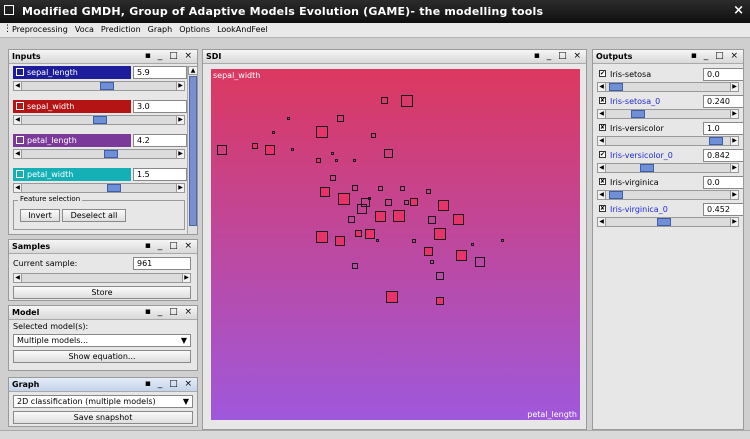 This screenshot has width=750, height=439. I want to click on graph-type-select: 2D classification (multiple models) ▼, so click(103, 401).